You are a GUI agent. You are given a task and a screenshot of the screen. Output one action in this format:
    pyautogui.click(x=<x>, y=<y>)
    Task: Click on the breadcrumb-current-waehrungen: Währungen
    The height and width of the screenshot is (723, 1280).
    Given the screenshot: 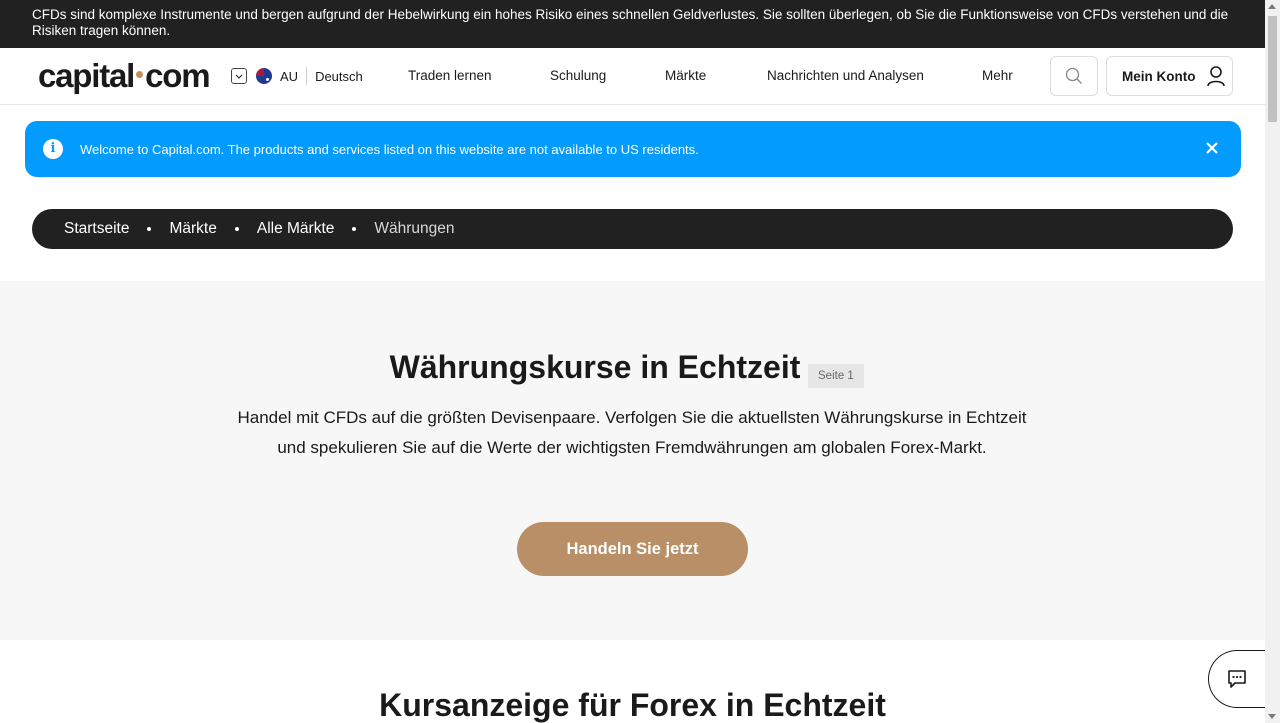 What is the action you would take?
    pyautogui.click(x=414, y=228)
    